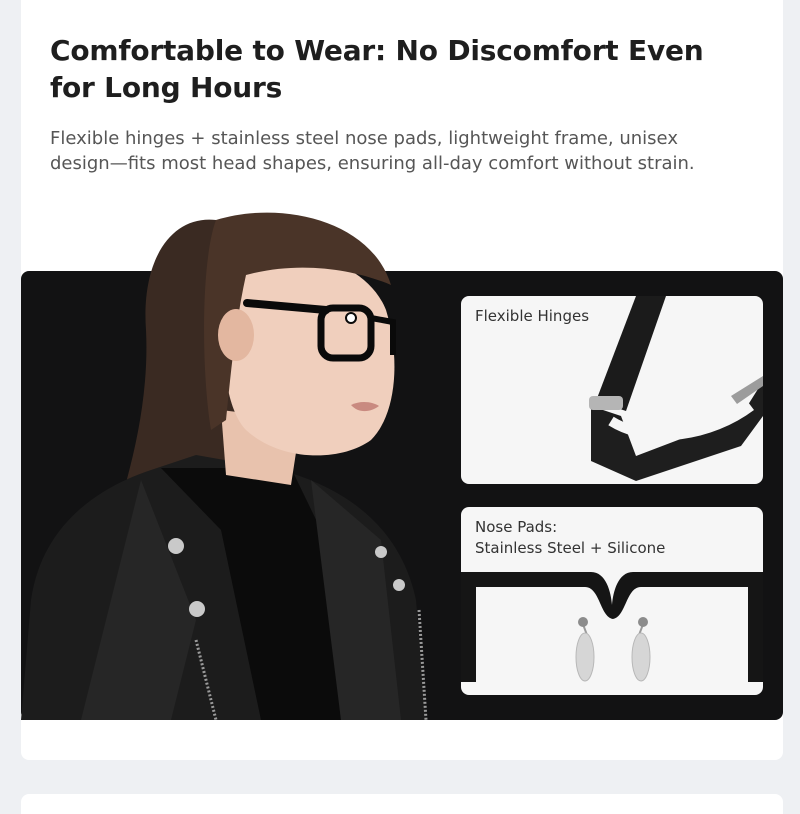 The width and height of the screenshot is (800, 814). Describe the element at coordinates (612, 601) in the screenshot. I see `nose-pads-detail-card: Nose Pads: Stainless Steel + Silicone` at that location.